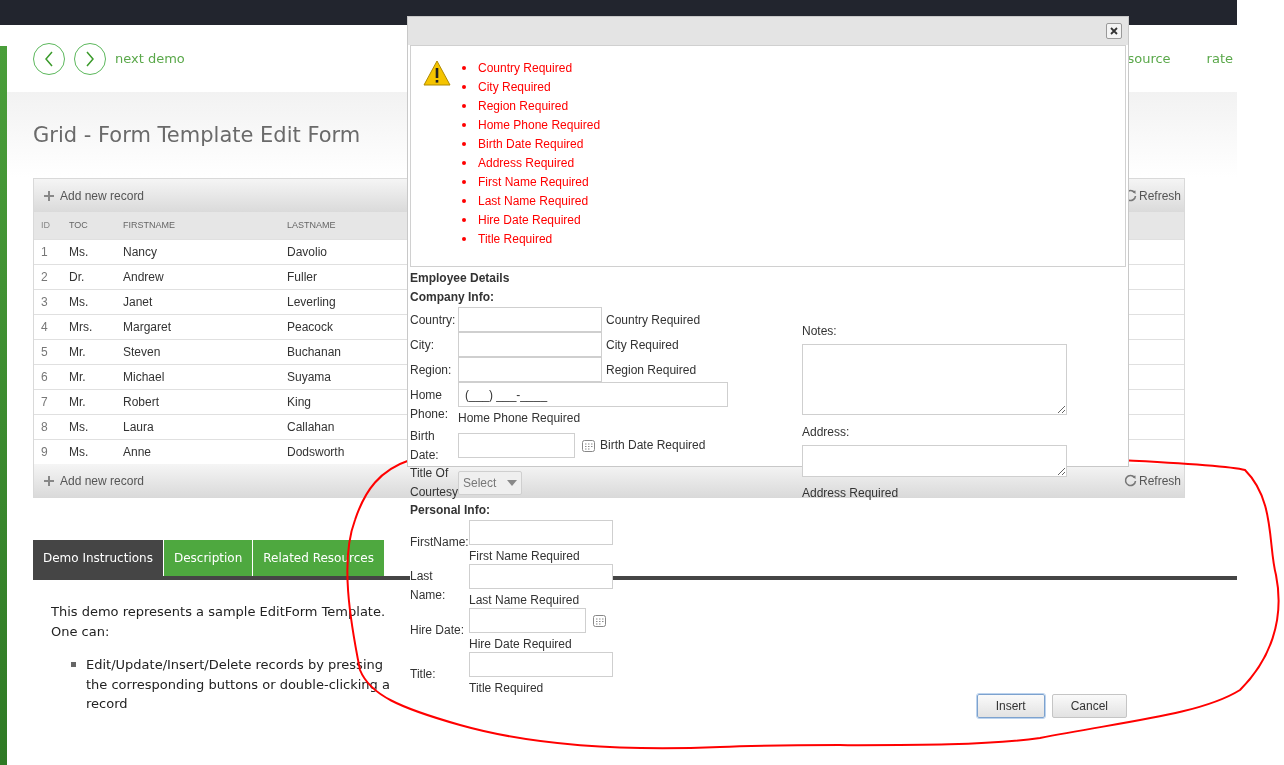 This screenshot has height=765, width=1284. What do you see at coordinates (45, 327) in the screenshot?
I see `table-cell-text: 4` at bounding box center [45, 327].